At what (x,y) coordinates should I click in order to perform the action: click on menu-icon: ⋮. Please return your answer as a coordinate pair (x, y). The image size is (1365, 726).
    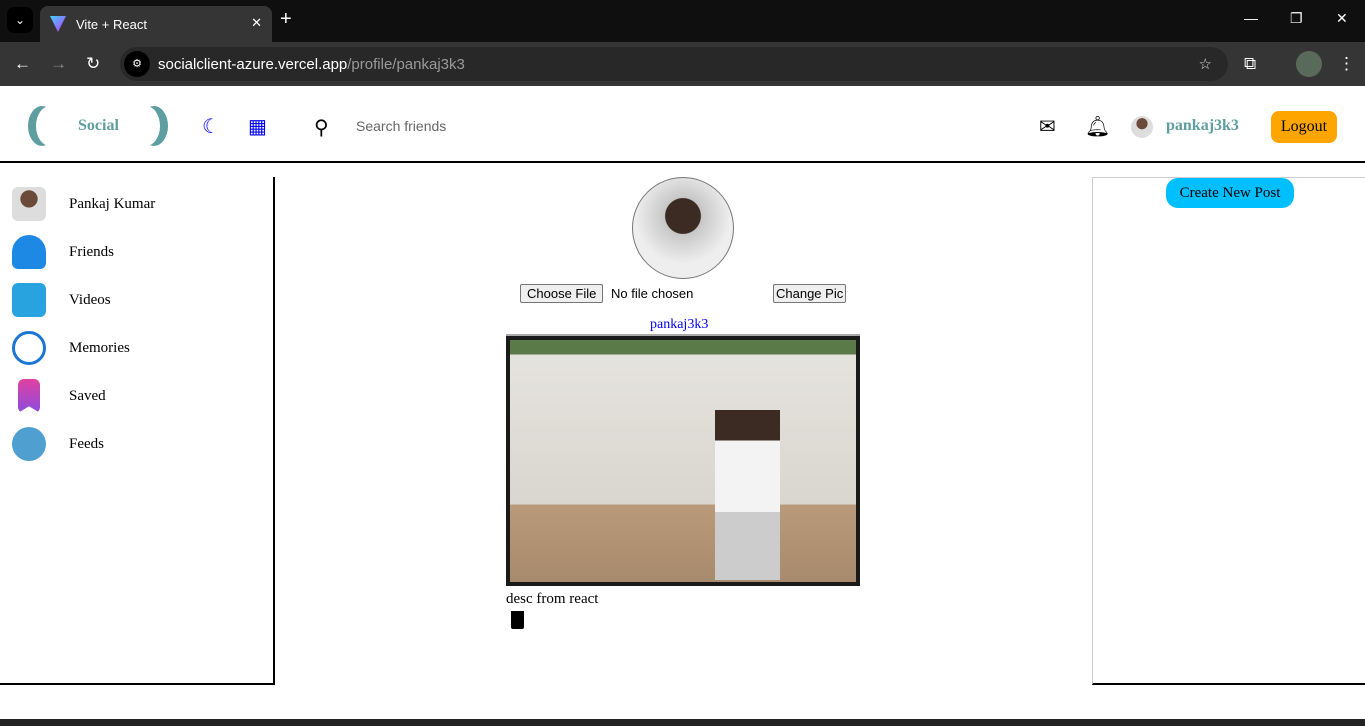
    Looking at the image, I should click on (1346, 64).